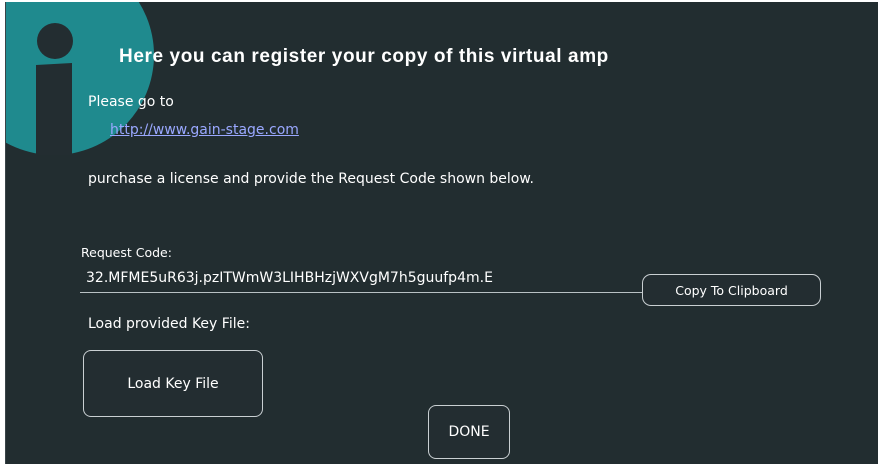 The width and height of the screenshot is (885, 468). What do you see at coordinates (204, 130) in the screenshot?
I see `website-link: http://www.gain-stage.com` at bounding box center [204, 130].